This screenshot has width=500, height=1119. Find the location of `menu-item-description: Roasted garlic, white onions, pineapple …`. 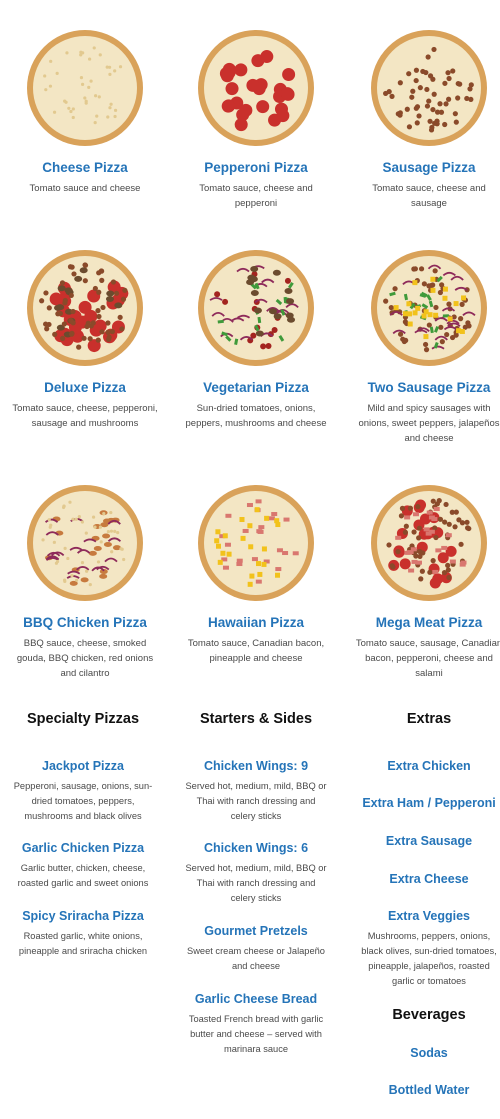

menu-item-description: Roasted garlic, white onions, pineapple … is located at coordinates (83, 943).